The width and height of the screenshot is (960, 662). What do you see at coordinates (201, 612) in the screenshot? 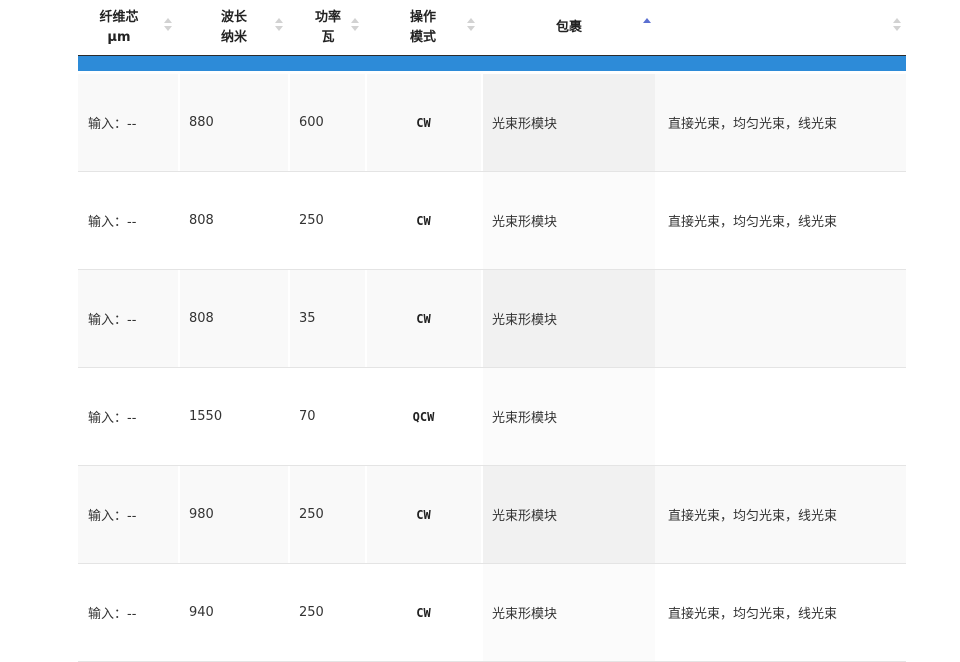
I see `wavelength-cell: 940` at bounding box center [201, 612].